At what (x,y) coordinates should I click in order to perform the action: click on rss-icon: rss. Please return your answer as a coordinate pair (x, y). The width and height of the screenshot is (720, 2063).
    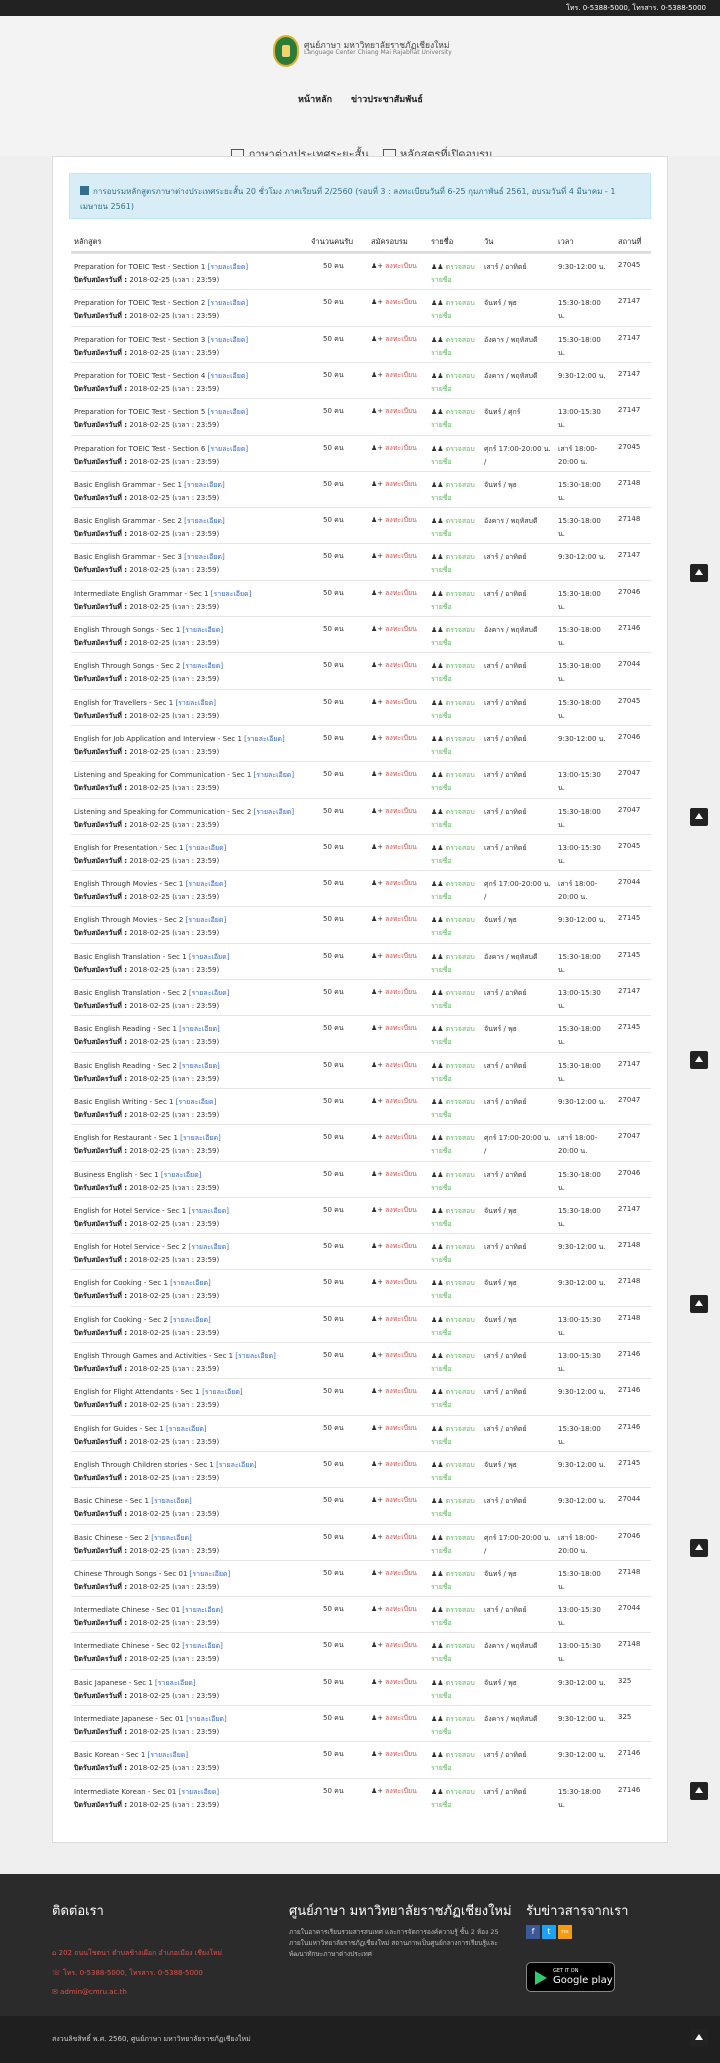
    Looking at the image, I should click on (565, 1932).